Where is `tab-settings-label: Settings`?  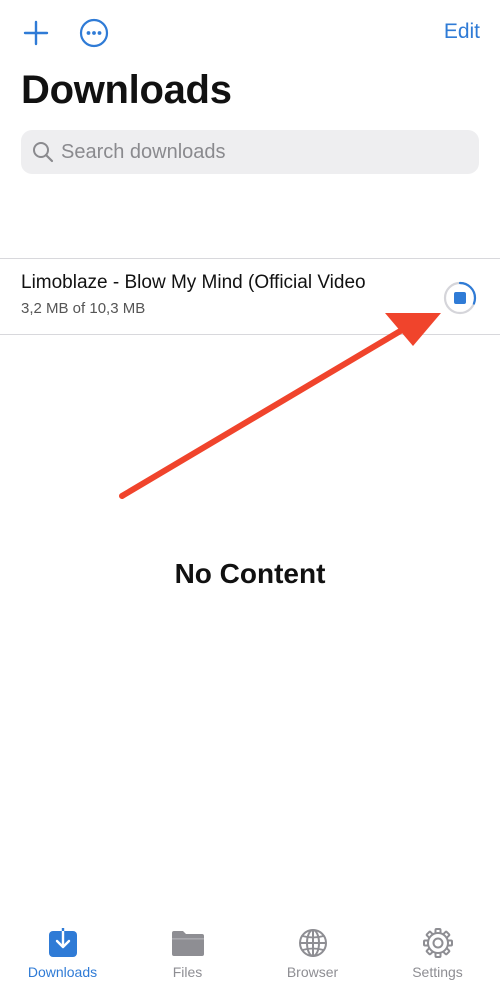 tab-settings-label: Settings is located at coordinates (437, 972).